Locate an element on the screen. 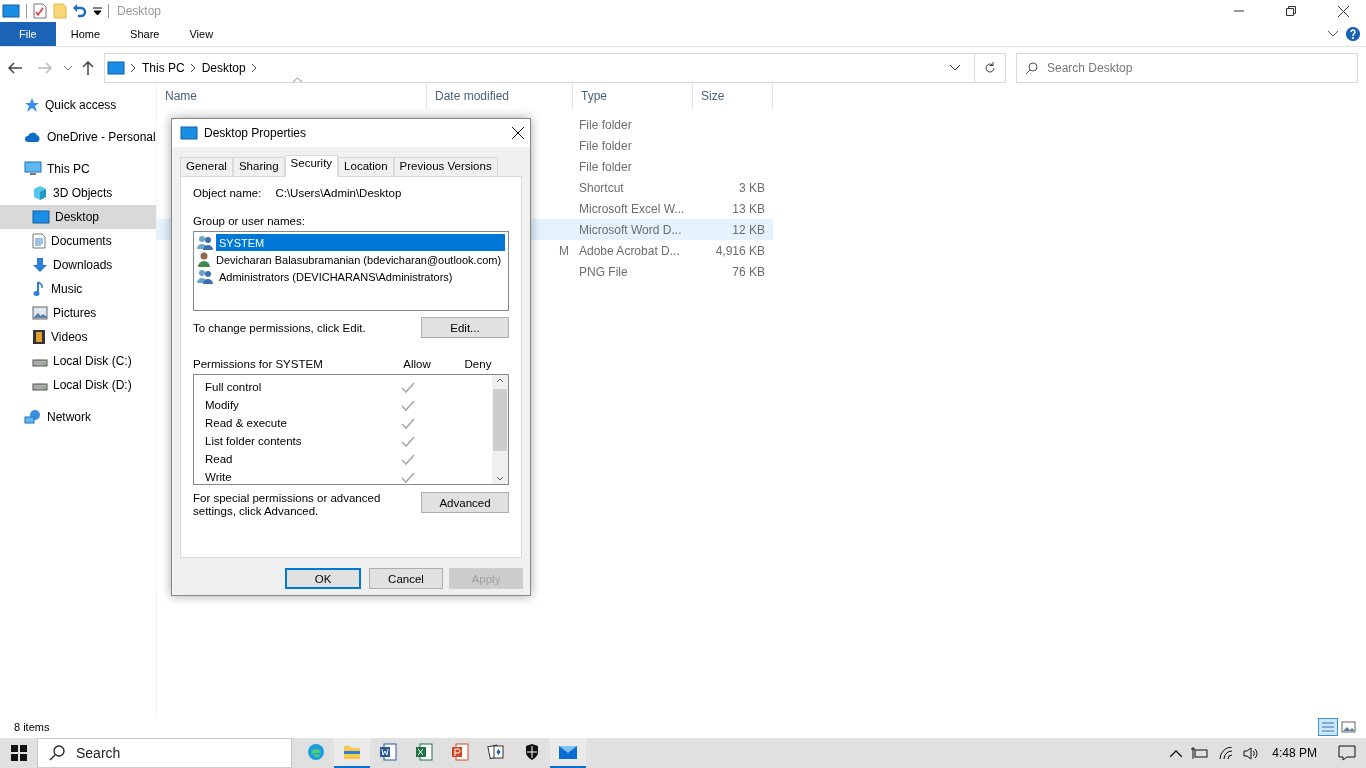 The image size is (1366, 768). details-view-icon is located at coordinates (1328, 727).